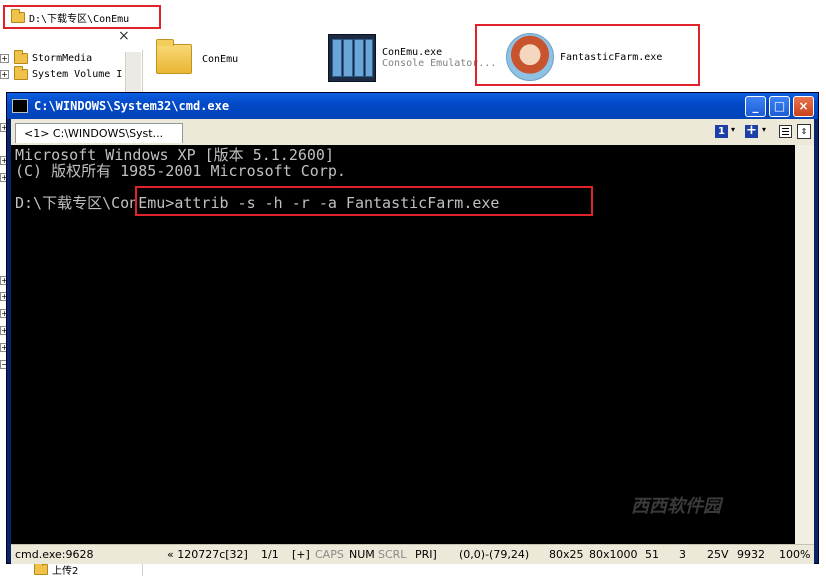  What do you see at coordinates (352, 58) in the screenshot?
I see `conemu-app-icon` at bounding box center [352, 58].